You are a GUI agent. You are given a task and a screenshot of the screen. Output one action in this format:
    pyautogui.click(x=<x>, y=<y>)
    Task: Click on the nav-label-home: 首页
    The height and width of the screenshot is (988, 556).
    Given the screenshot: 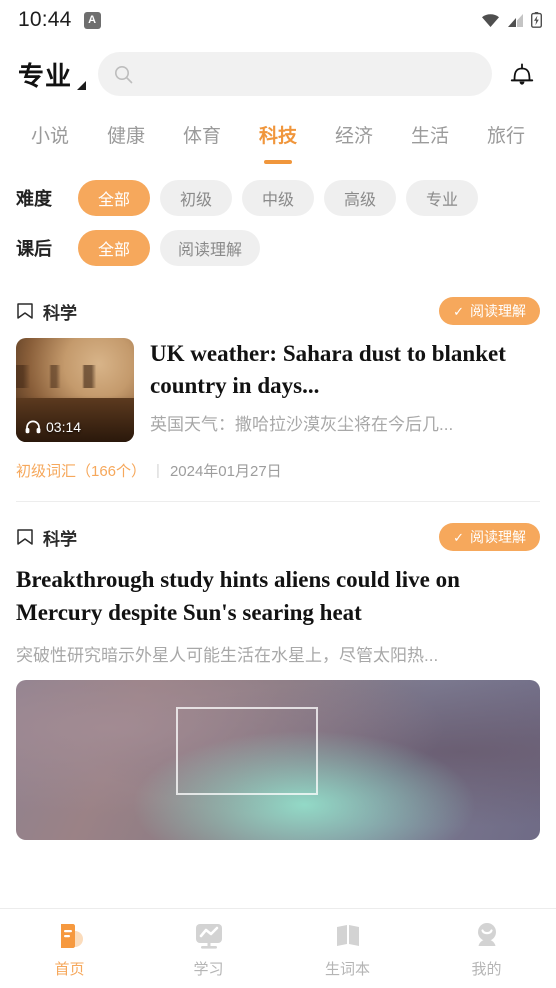 What is the action you would take?
    pyautogui.click(x=69, y=969)
    